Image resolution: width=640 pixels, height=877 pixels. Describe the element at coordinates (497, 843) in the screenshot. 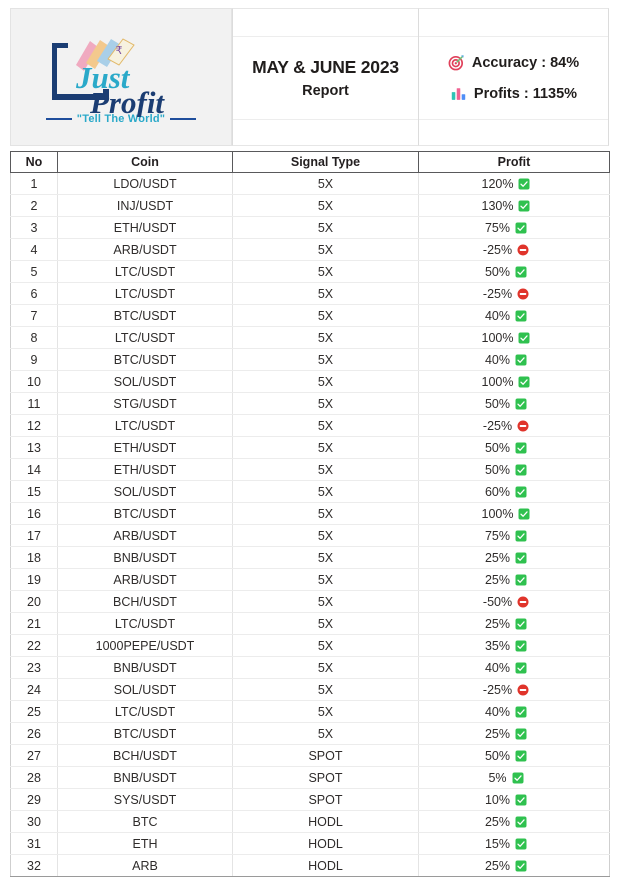

I see `profit-value: 15%` at that location.